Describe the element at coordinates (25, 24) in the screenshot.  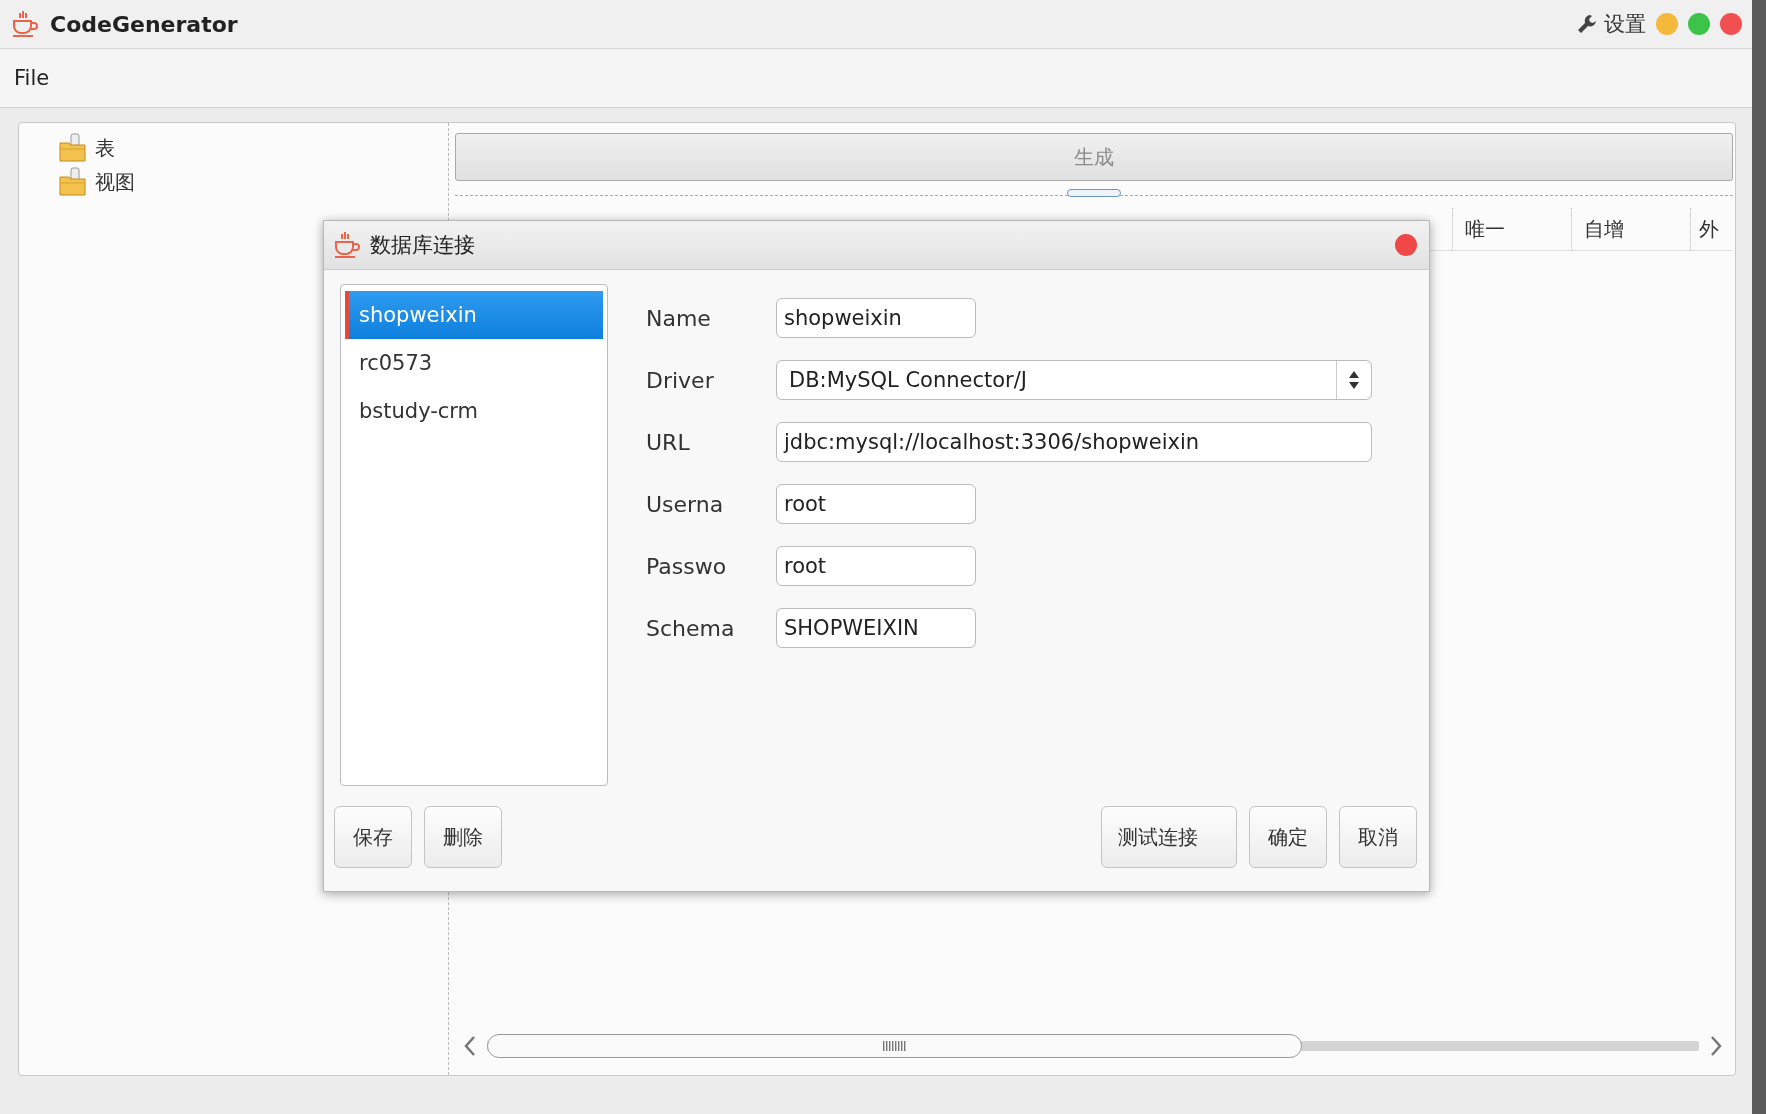
I see `app-logo-icon` at that location.